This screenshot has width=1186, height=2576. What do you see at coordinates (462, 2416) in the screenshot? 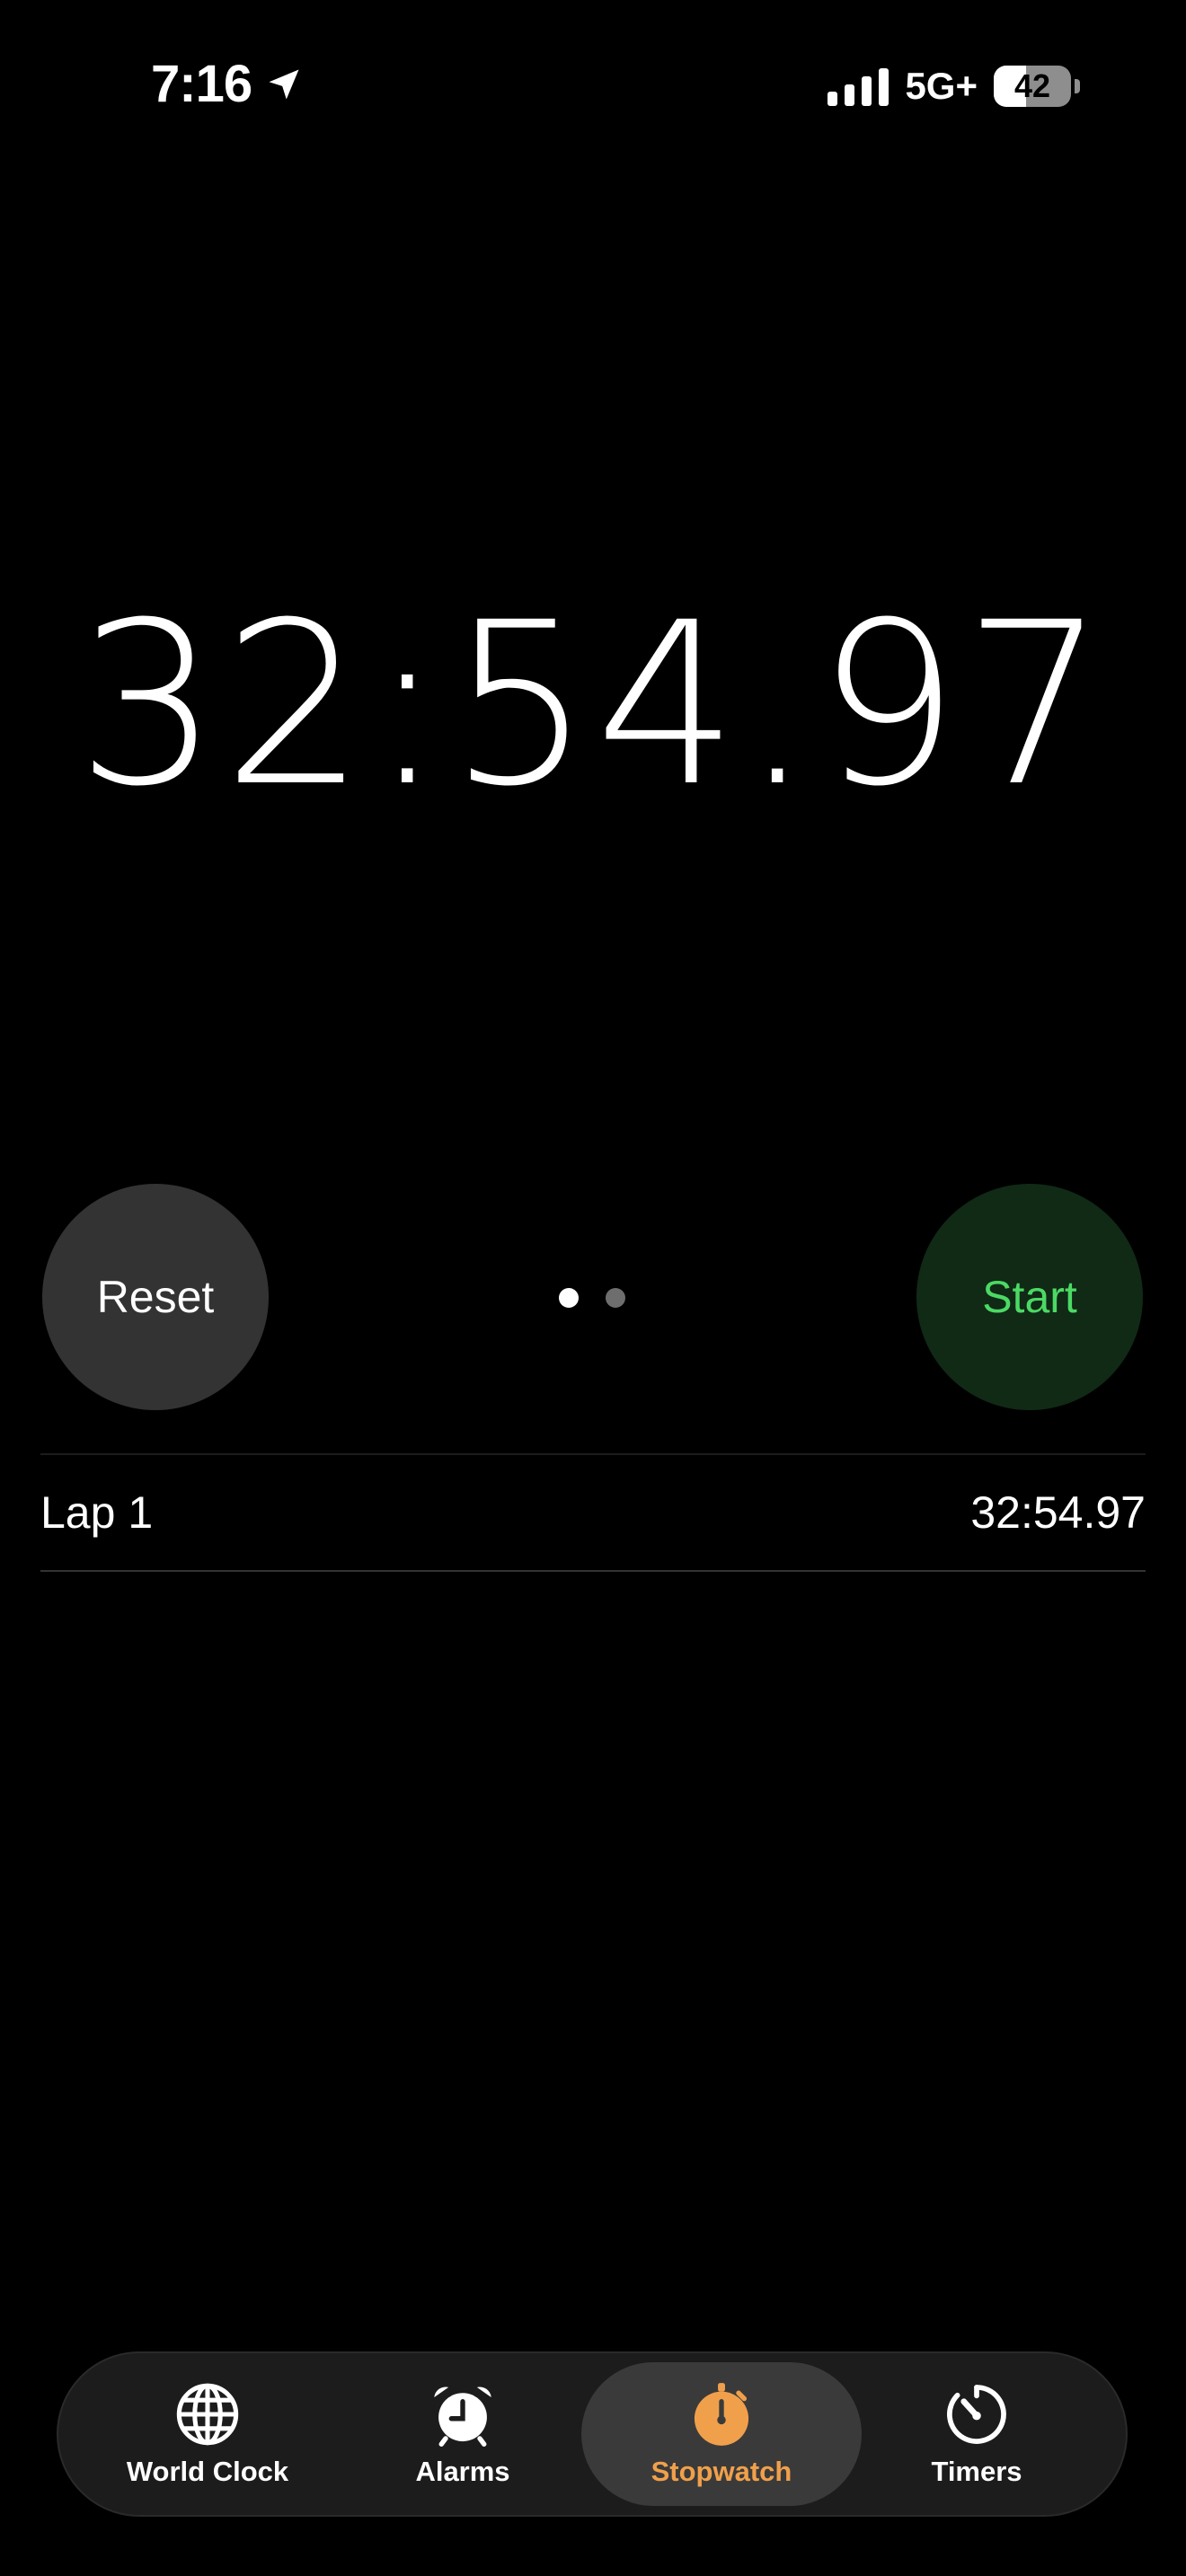
I see `alarm-clock-icon` at bounding box center [462, 2416].